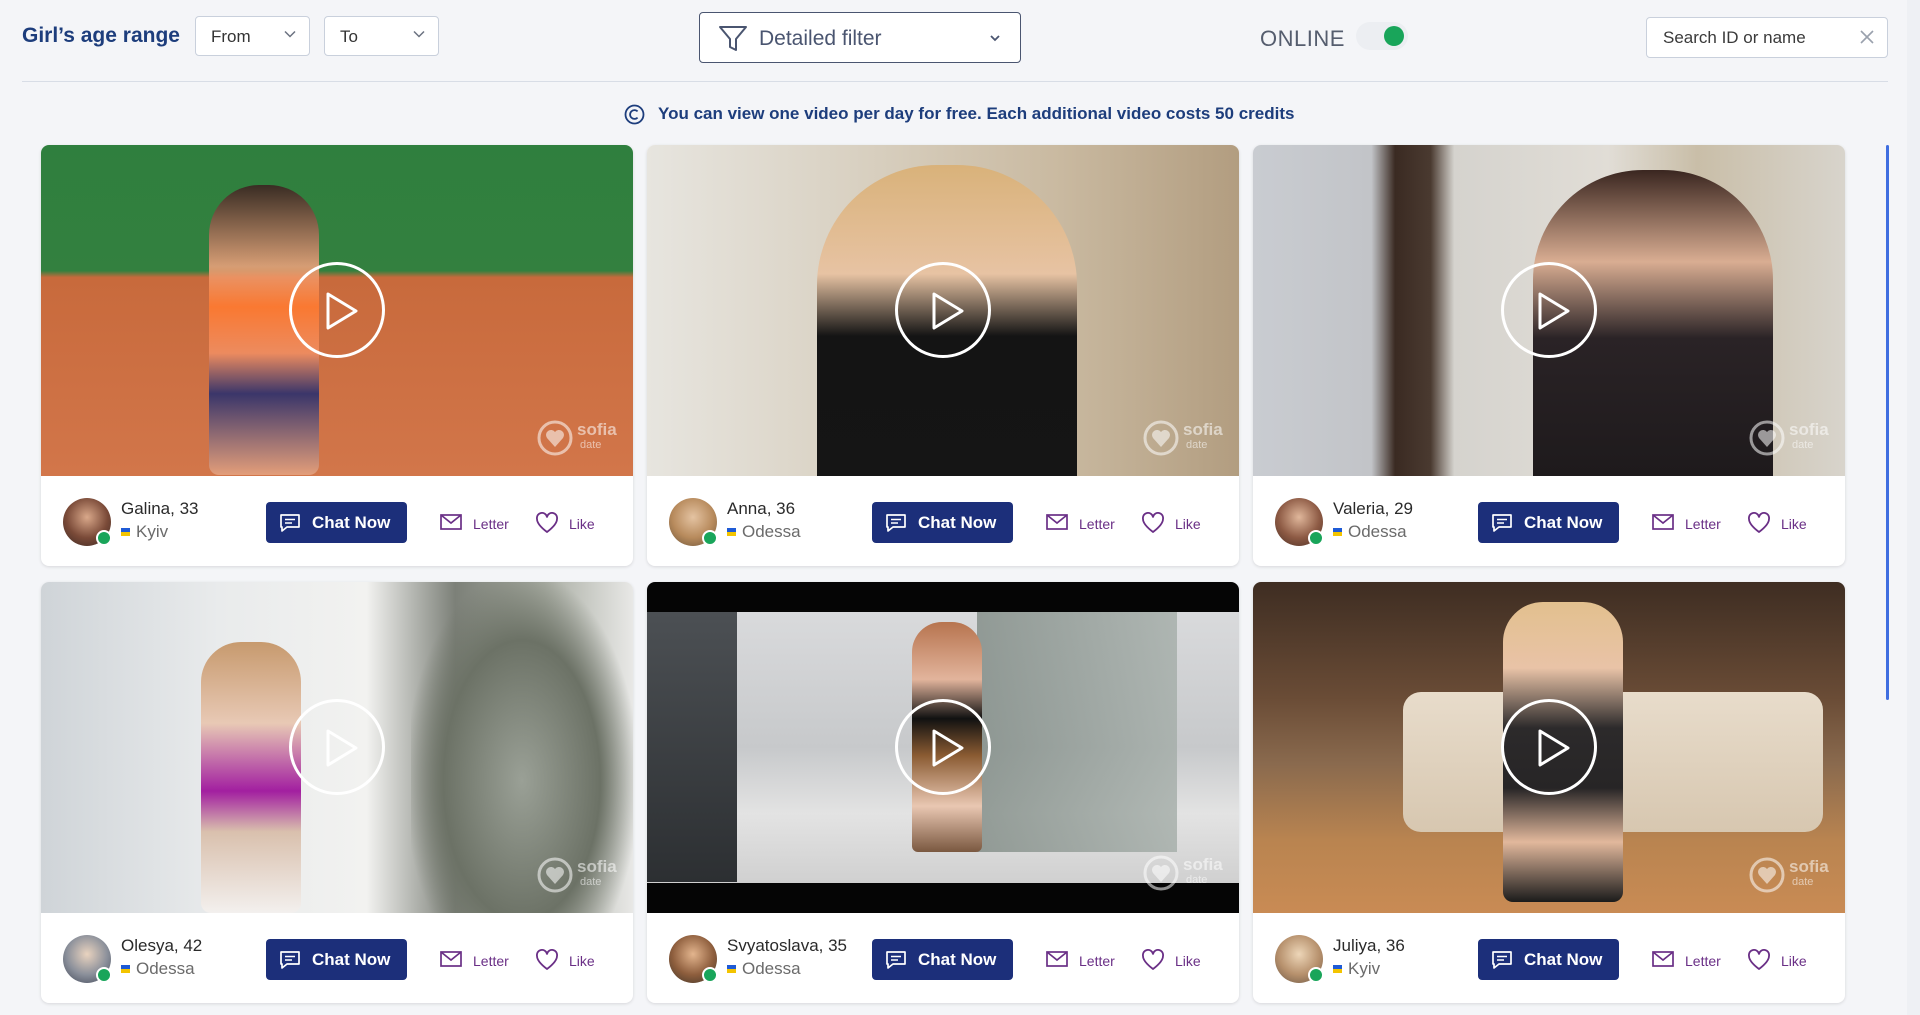  I want to click on card-footer: Galina, 33 Kyiv Chat Now Letter Like, so click(337, 521).